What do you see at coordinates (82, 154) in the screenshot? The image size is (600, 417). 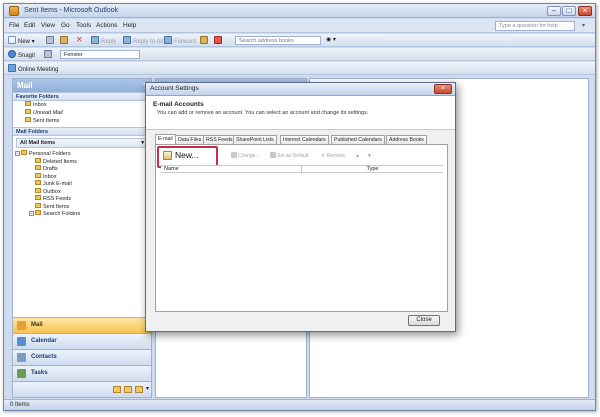 I see `personal-folders: − Personal Folders` at bounding box center [82, 154].